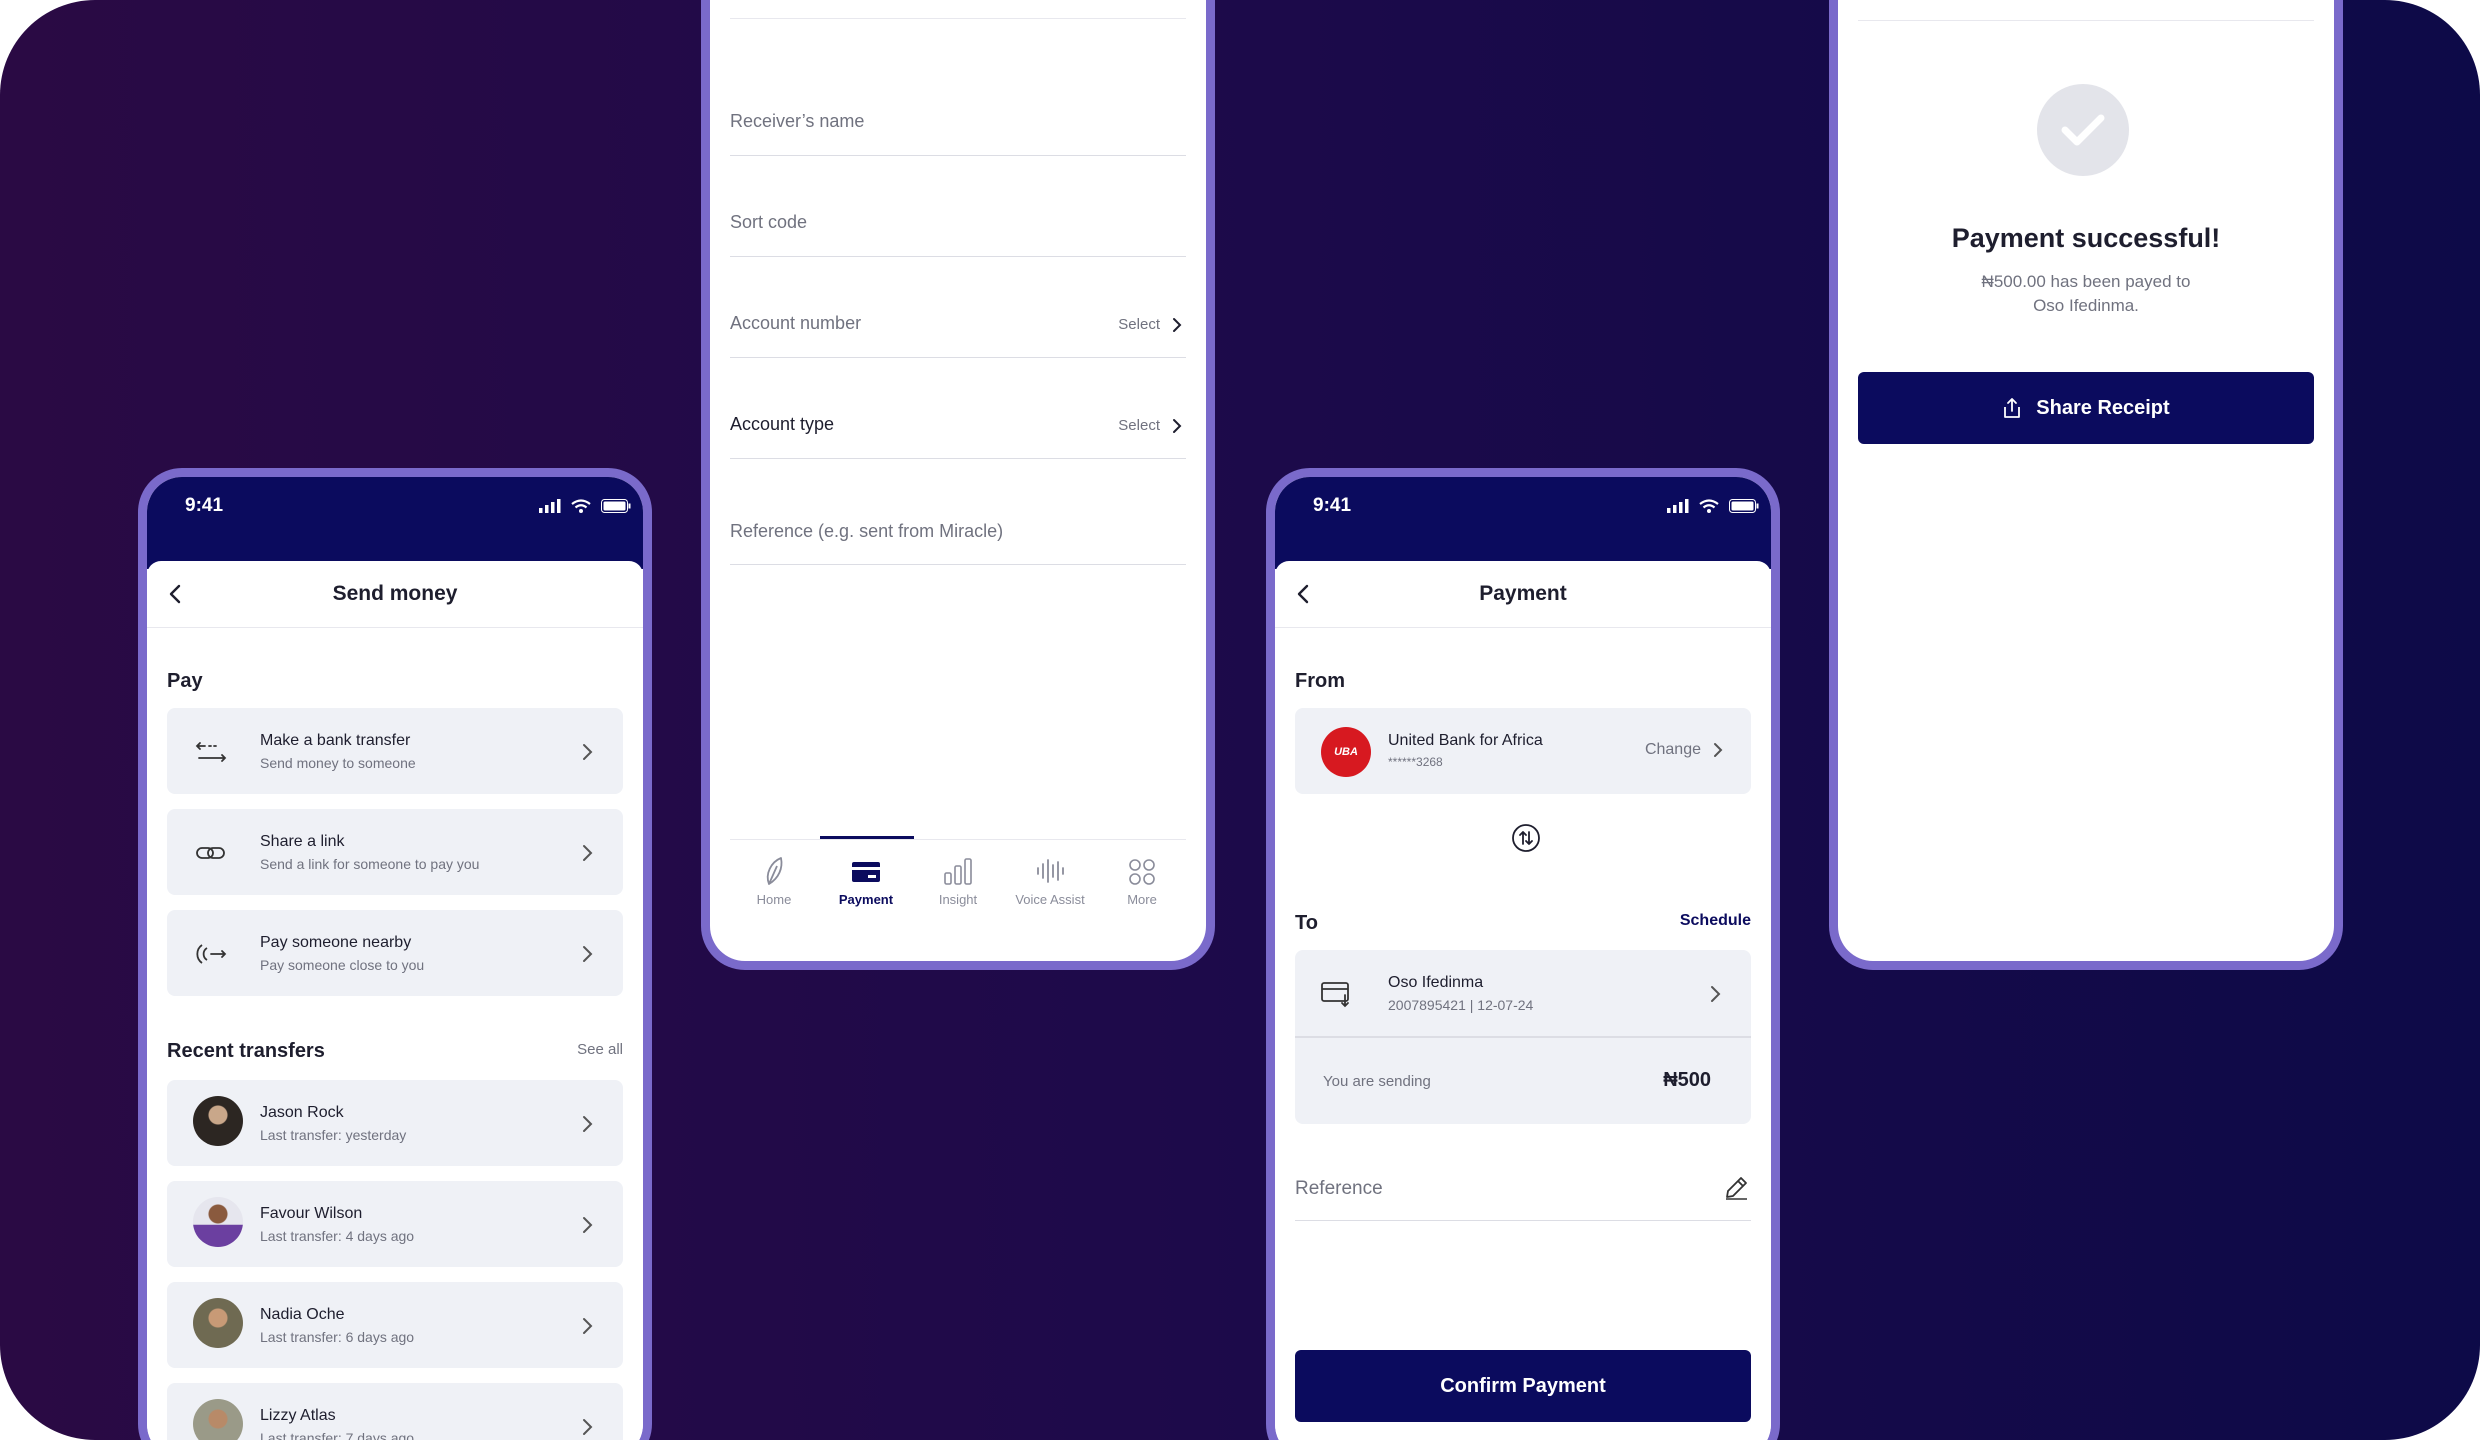 This screenshot has height=1440, width=2480. Describe the element at coordinates (1461, 1005) in the screenshot. I see `recipient-details: 2007895421 | 12-07-24` at that location.